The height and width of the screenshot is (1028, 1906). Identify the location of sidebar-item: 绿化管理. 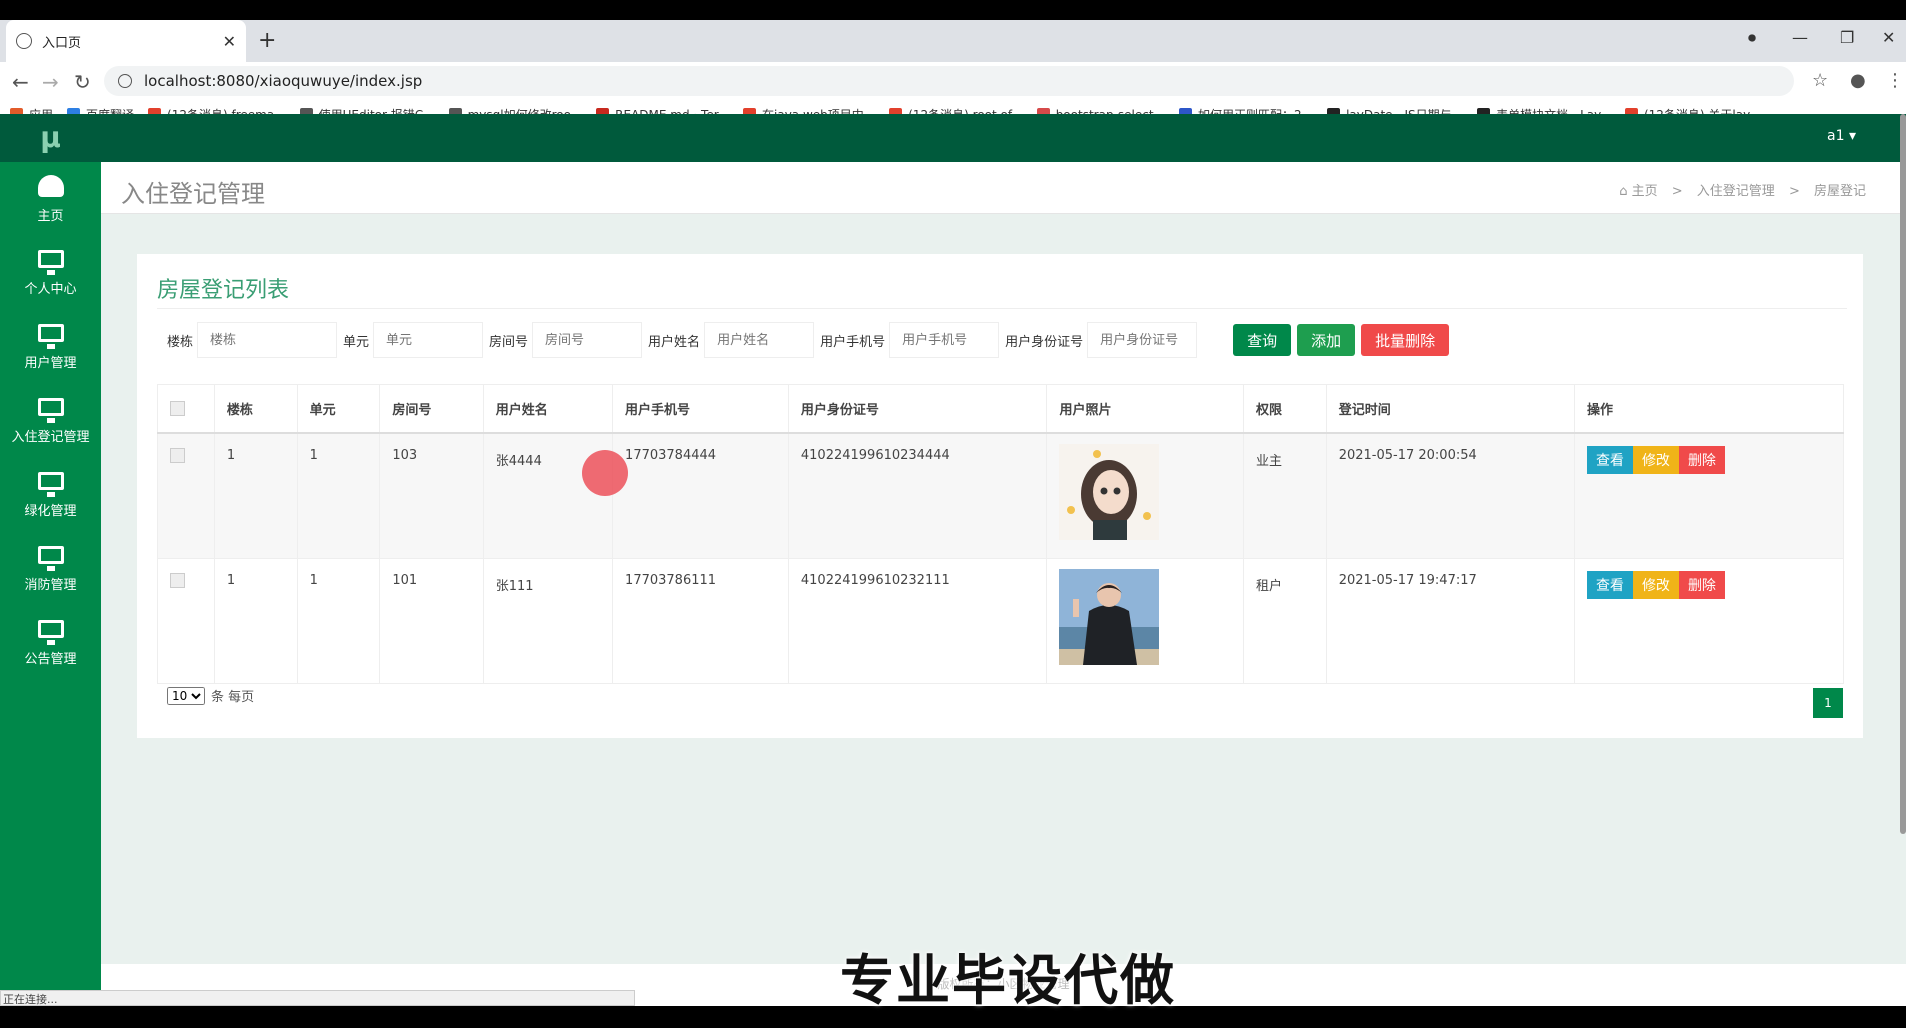
(50, 495).